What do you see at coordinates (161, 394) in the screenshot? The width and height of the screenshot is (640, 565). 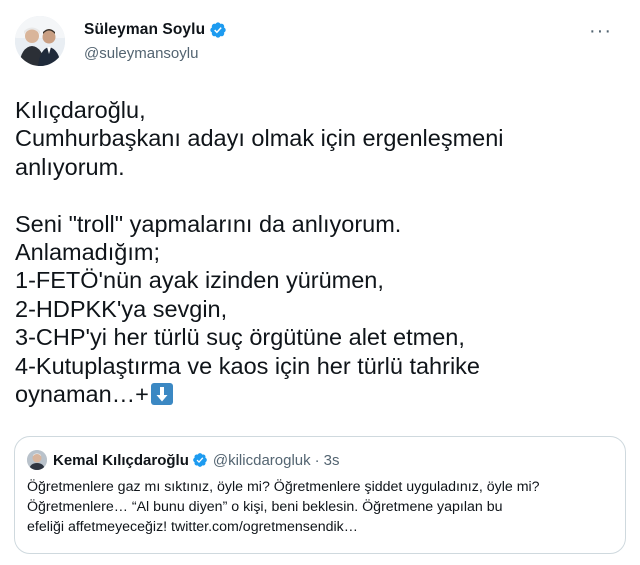 I see `down-arrow-emoji-icon` at bounding box center [161, 394].